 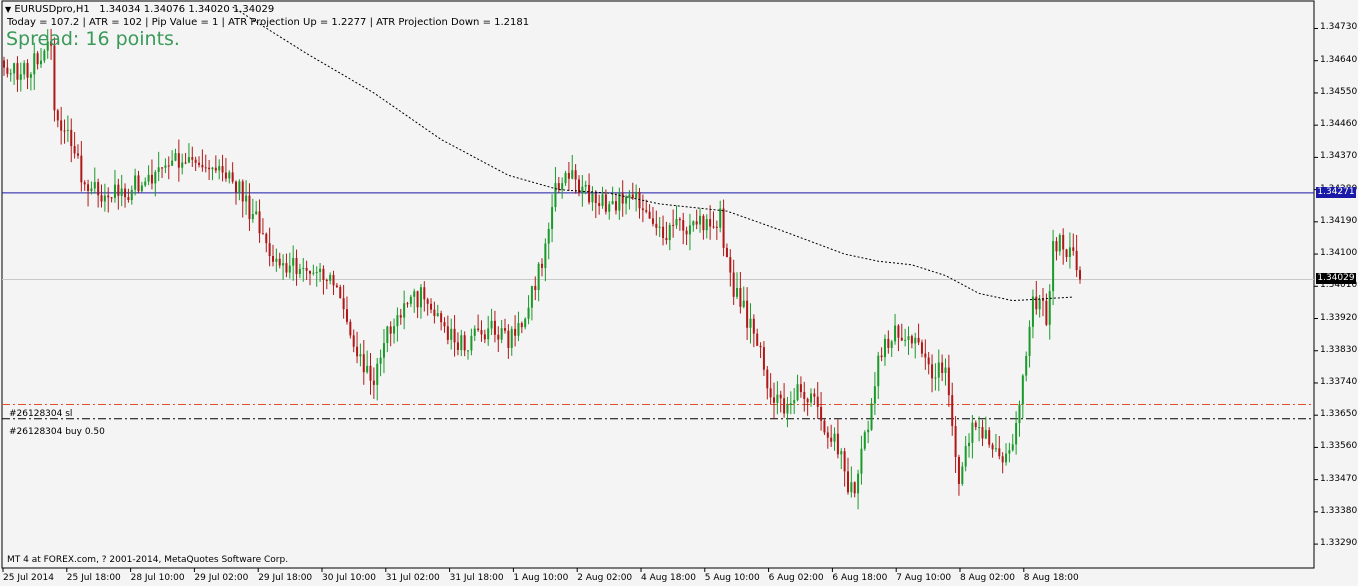 What do you see at coordinates (732, 578) in the screenshot?
I see `x-tick-label: 5 Aug 10:00` at bounding box center [732, 578].